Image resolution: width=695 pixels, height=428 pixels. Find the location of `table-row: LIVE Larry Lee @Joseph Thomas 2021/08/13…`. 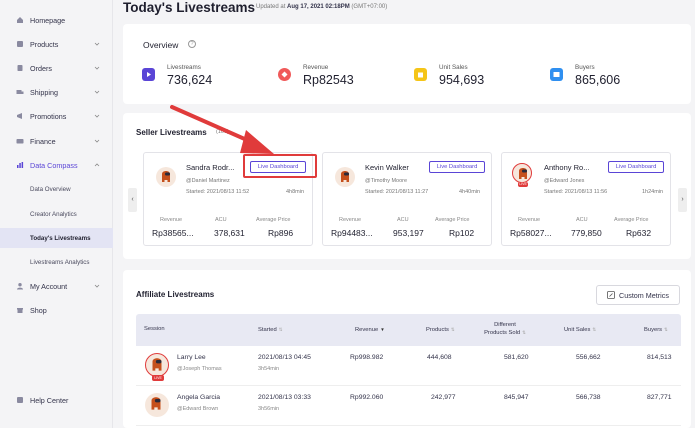

table-row: LIVE Larry Lee @Joseph Thomas 2021/08/13… is located at coordinates (408, 366).